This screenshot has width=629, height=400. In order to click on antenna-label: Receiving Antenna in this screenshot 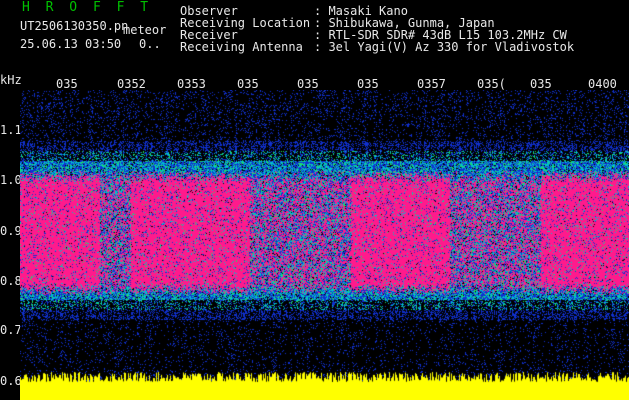, I will do `click(241, 47)`.